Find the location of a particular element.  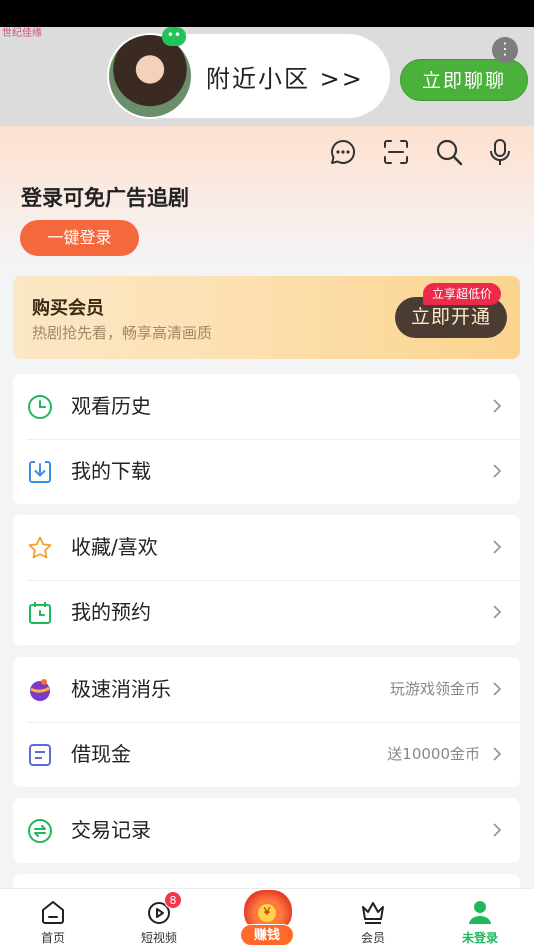

tab-home: 首页 is located at coordinates (53, 919).